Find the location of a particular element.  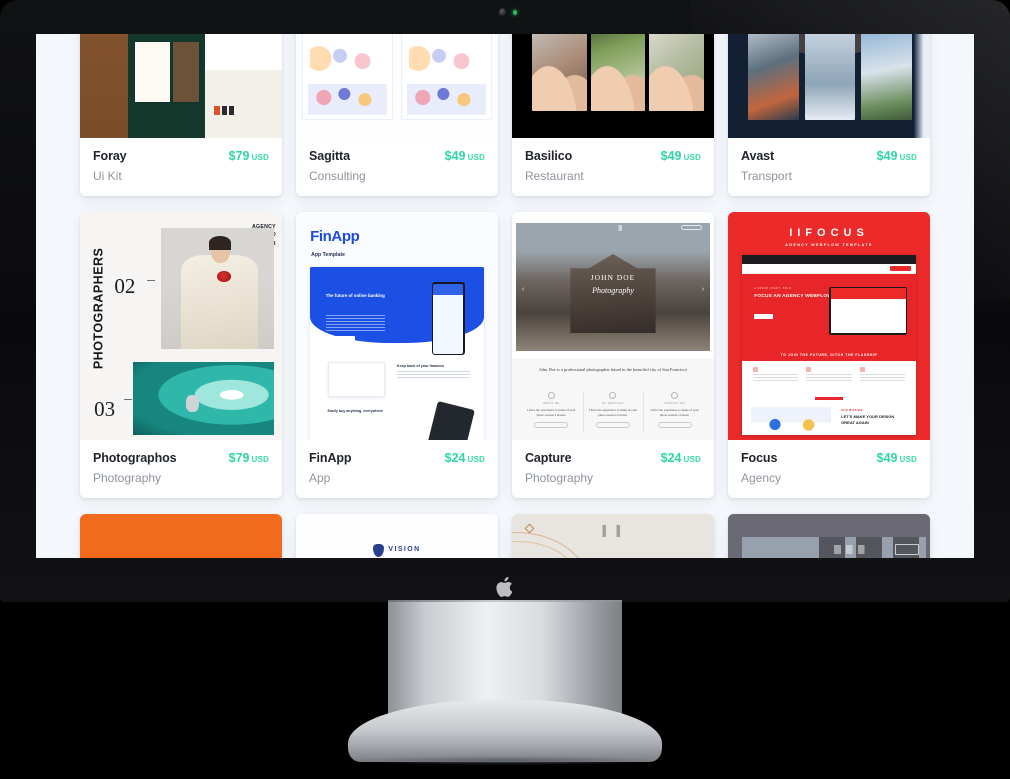

template-category: Consulting is located at coordinates (337, 176).